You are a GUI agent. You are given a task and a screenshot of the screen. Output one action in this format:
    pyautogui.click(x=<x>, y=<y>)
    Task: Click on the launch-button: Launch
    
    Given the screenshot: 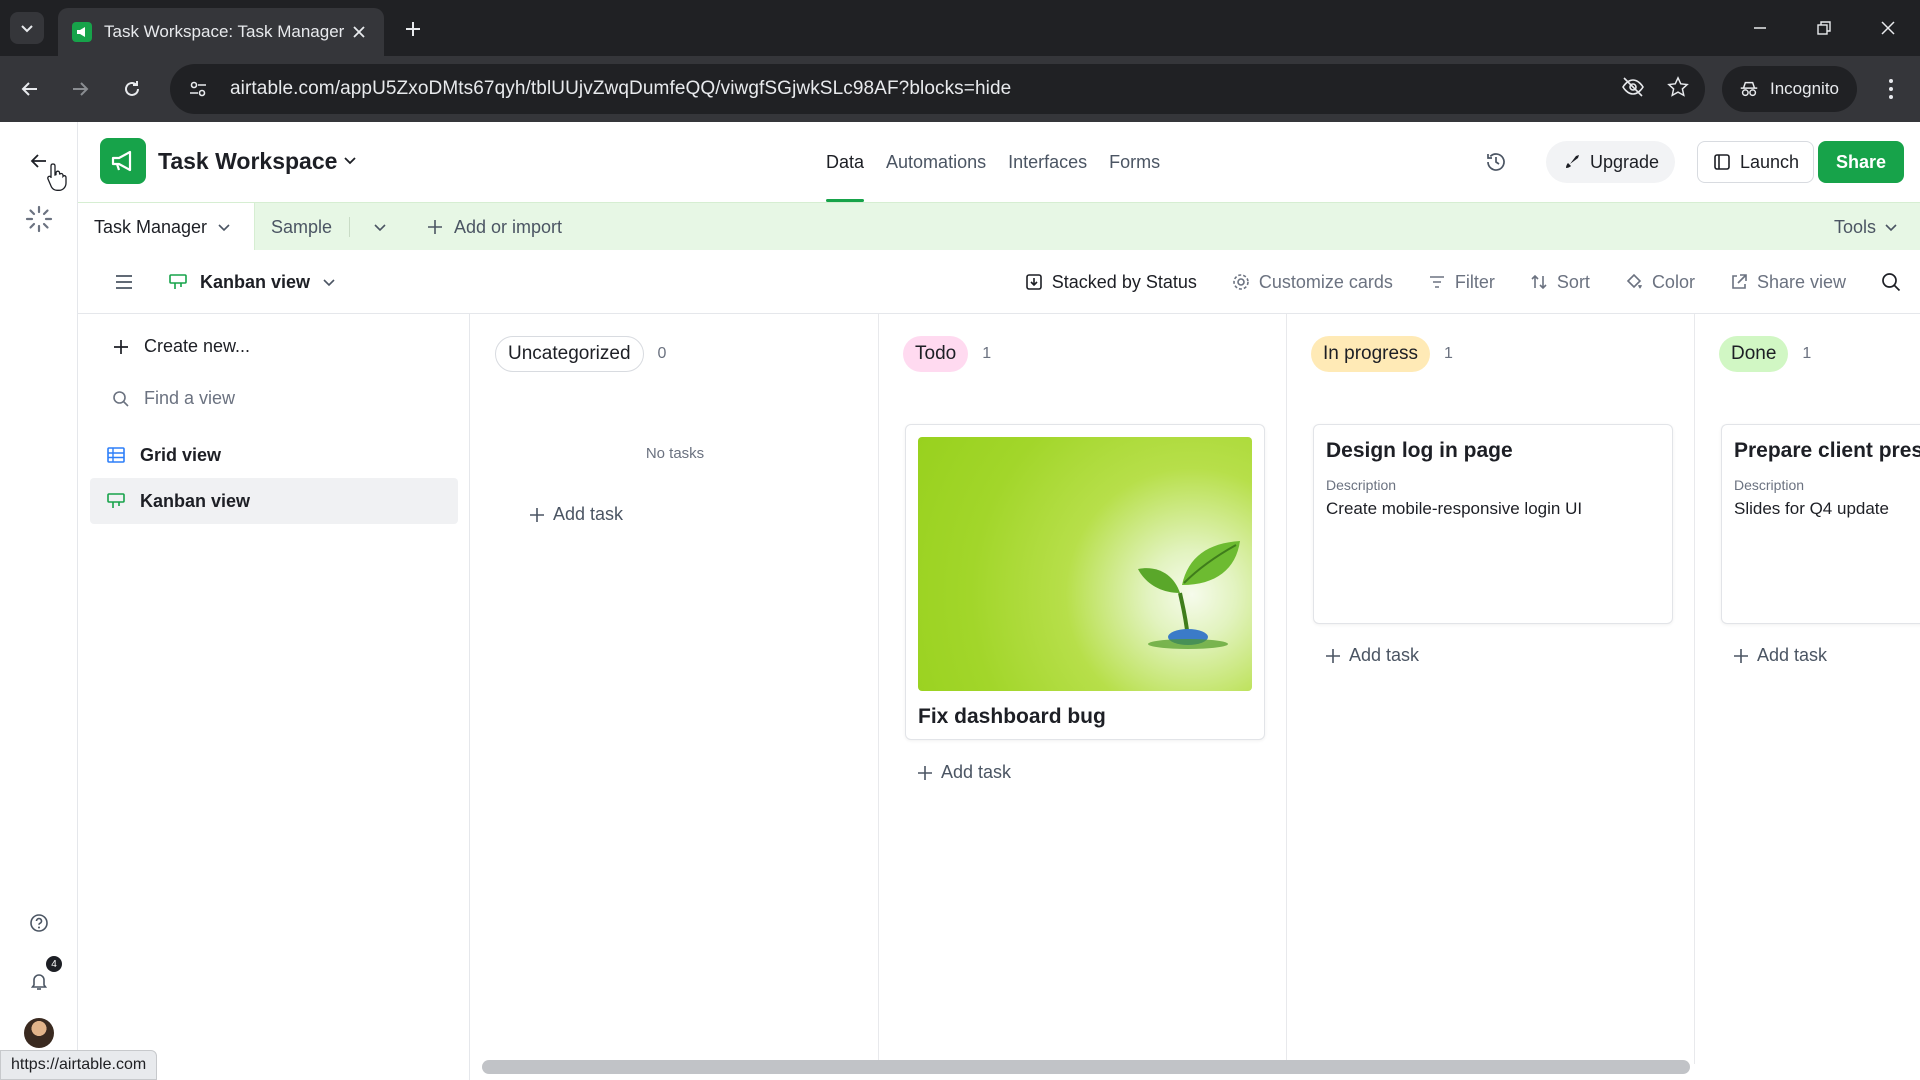 What is the action you would take?
    pyautogui.click(x=1756, y=162)
    